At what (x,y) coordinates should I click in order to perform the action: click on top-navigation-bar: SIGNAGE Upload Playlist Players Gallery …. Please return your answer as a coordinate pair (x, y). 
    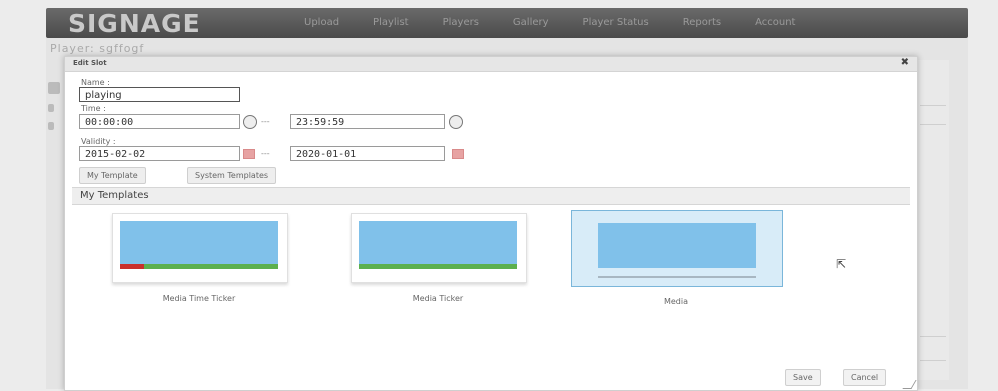
    Looking at the image, I should click on (507, 23).